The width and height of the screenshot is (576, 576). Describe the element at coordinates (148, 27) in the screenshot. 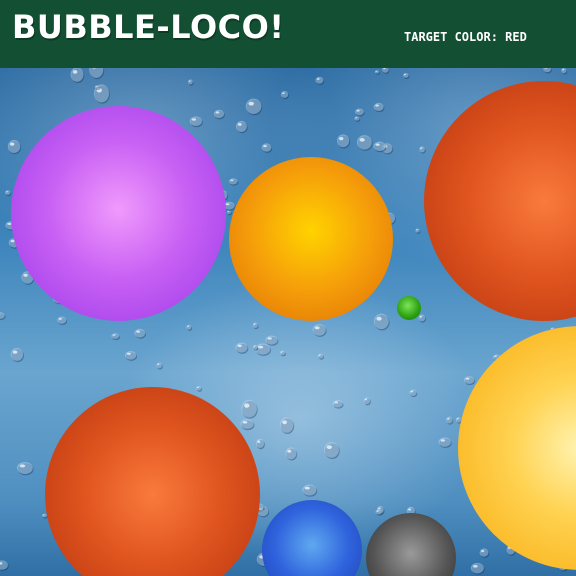

I see `game-title: BUBBLE-LOCO!` at that location.